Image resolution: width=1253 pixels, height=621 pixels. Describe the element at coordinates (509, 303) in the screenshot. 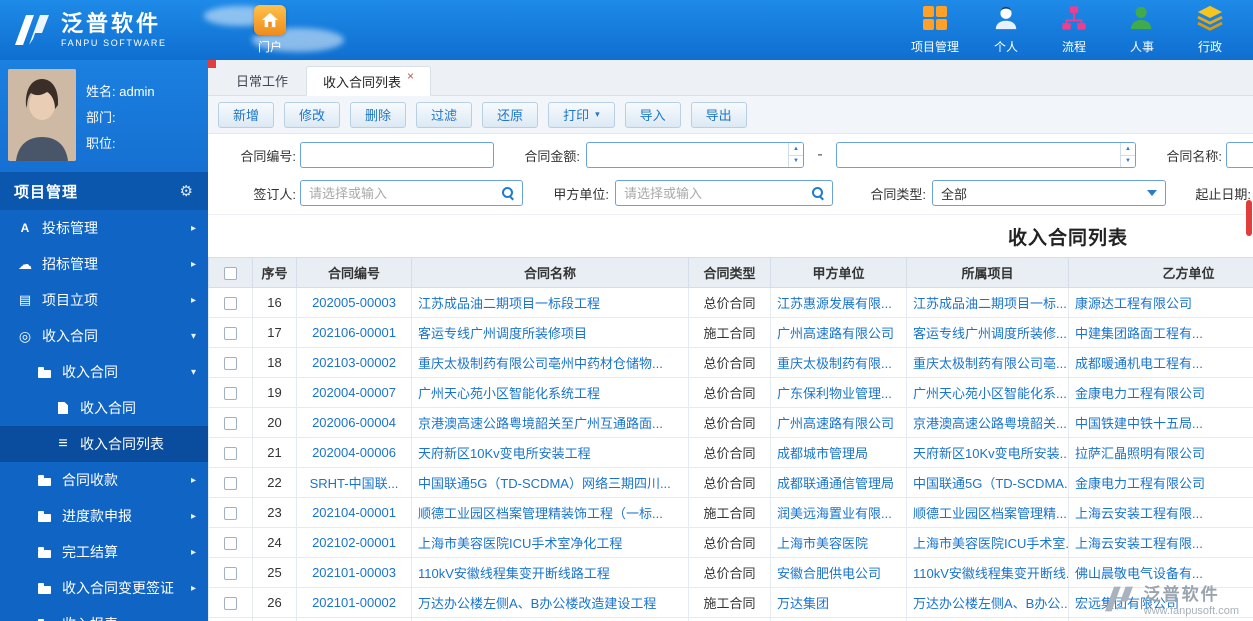

I see `contract-name-link: 江苏成品油二期项目一标段工程` at that location.